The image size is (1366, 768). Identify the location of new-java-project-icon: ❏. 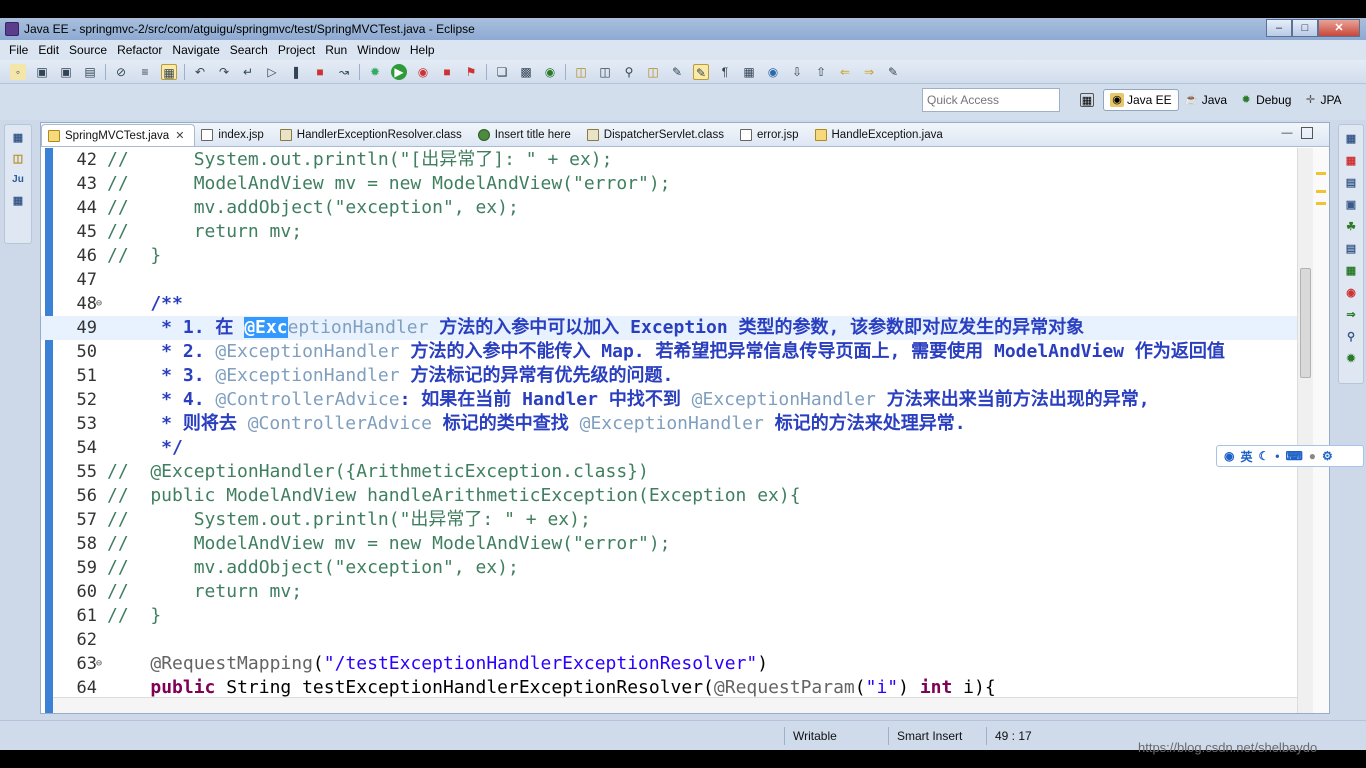
(502, 72).